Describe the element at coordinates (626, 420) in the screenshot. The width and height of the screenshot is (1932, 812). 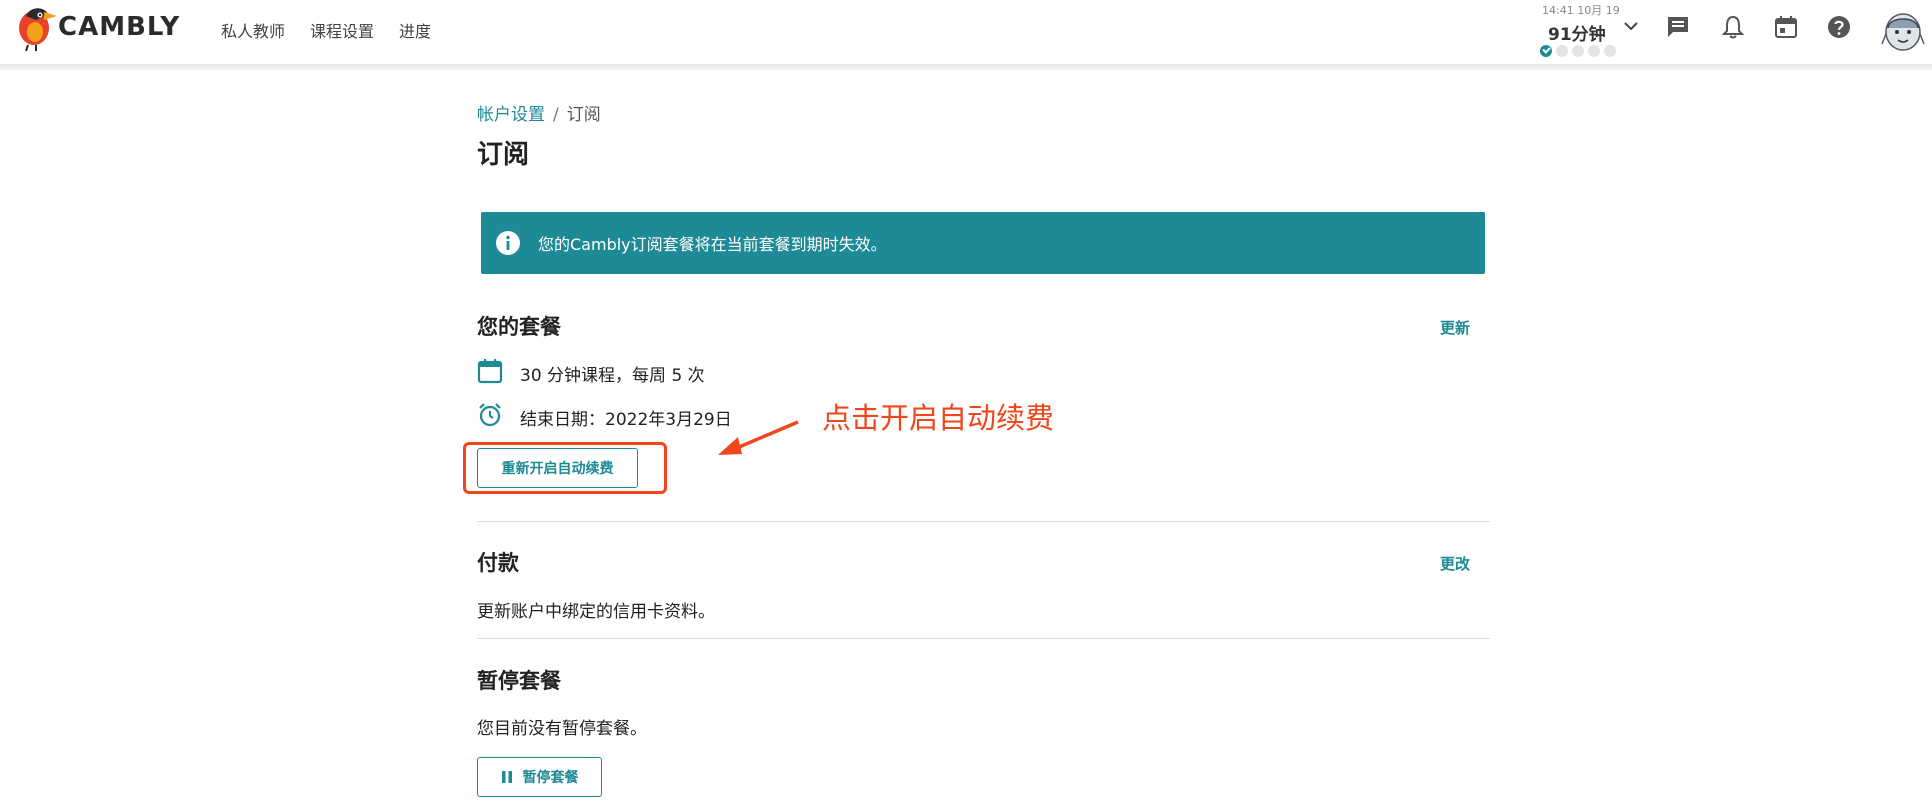
I see `plan-end-date: 结束日期：2022年3月29日` at that location.